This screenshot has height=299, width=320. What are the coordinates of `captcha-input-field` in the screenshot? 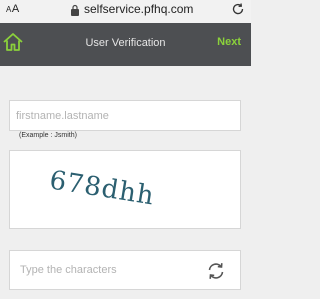 It's located at (125, 270).